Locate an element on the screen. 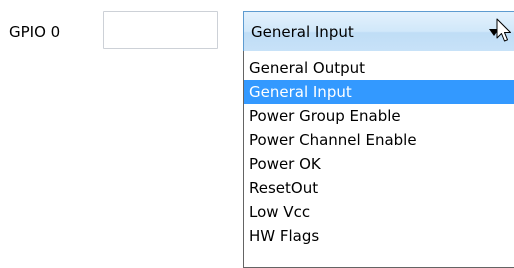 This screenshot has height=268, width=514. gpio-label: GPIO 0 is located at coordinates (35, 32).